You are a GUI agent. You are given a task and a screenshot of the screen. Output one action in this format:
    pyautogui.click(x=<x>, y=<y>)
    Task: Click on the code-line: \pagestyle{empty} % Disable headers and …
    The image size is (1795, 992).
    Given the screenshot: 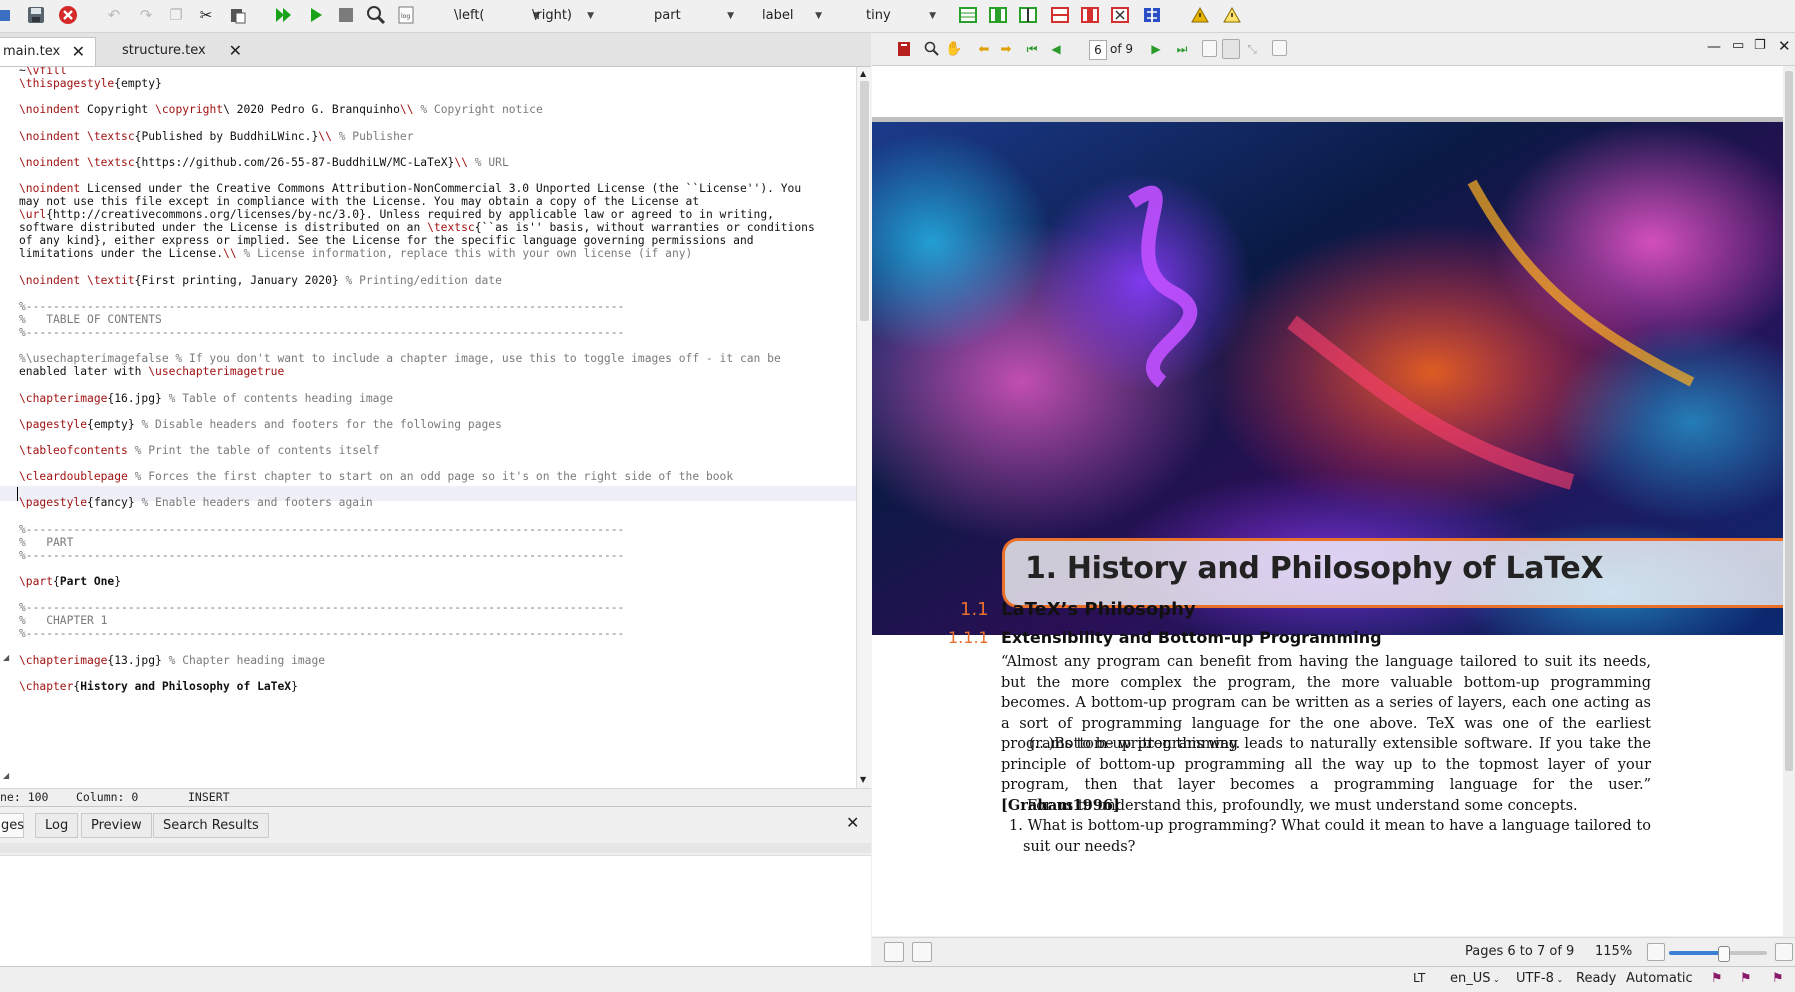 What is the action you would take?
    pyautogui.click(x=260, y=424)
    